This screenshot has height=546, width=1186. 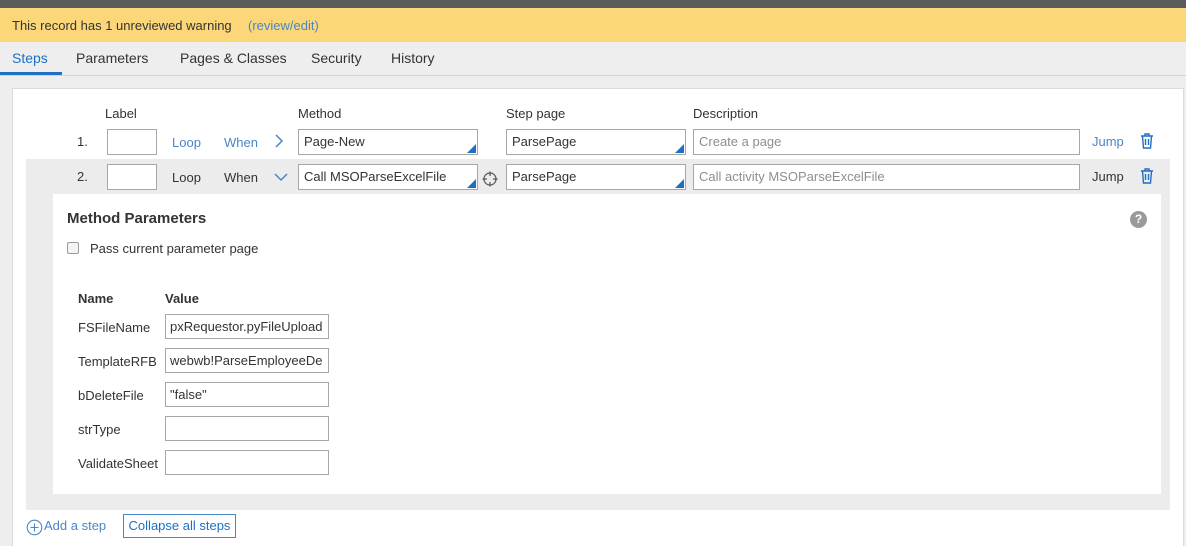 What do you see at coordinates (117, 361) in the screenshot?
I see `param-name: TemplateRFB` at bounding box center [117, 361].